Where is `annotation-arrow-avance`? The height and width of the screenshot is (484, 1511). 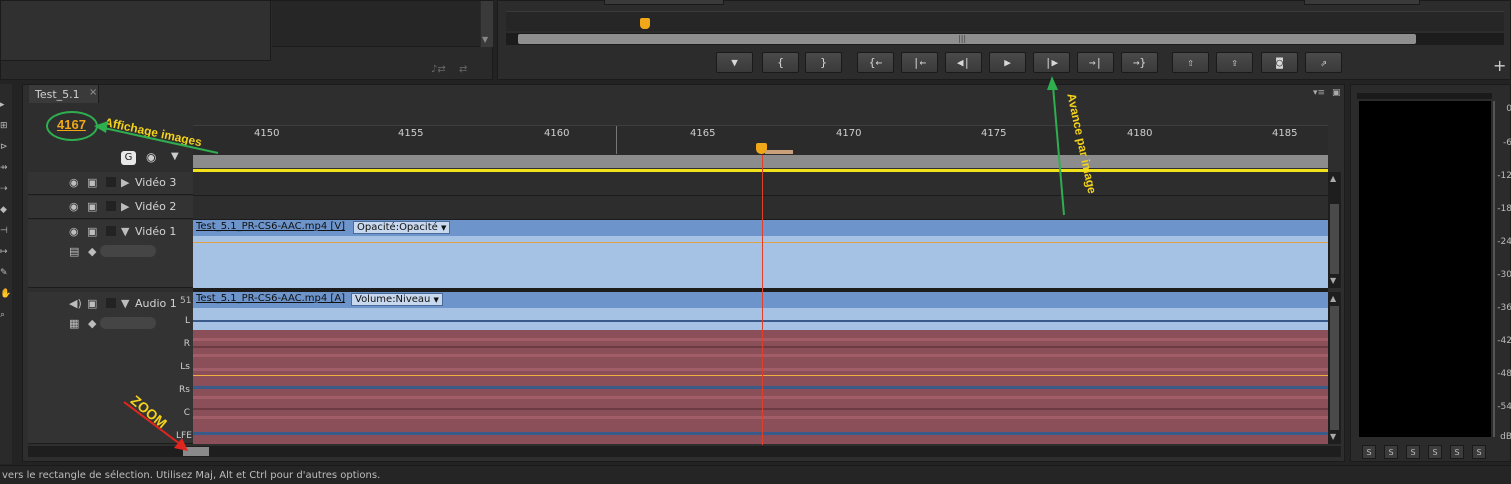
annotation-arrow-avance is located at coordinates (1056, 146).